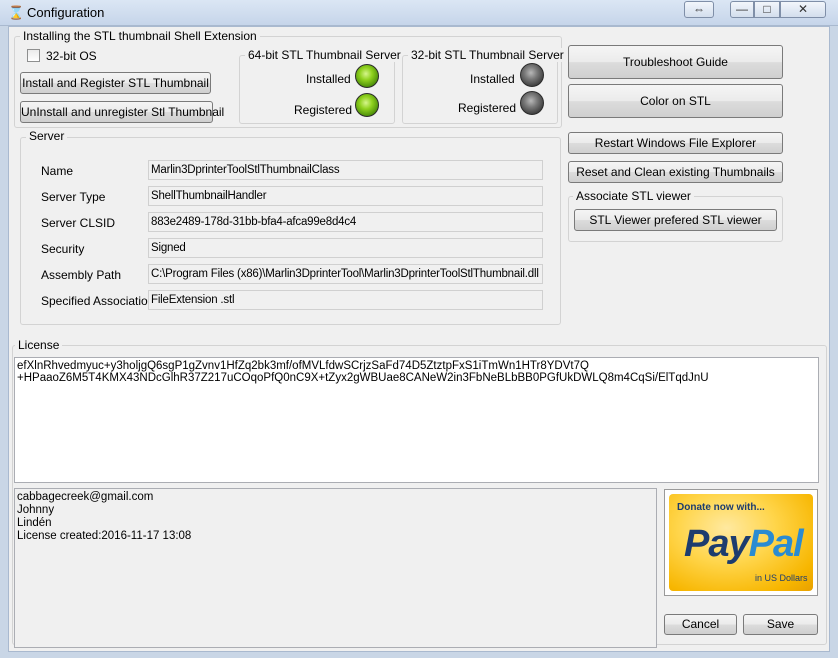  Describe the element at coordinates (34, 523) in the screenshot. I see `license-last-name: Lindén` at that location.